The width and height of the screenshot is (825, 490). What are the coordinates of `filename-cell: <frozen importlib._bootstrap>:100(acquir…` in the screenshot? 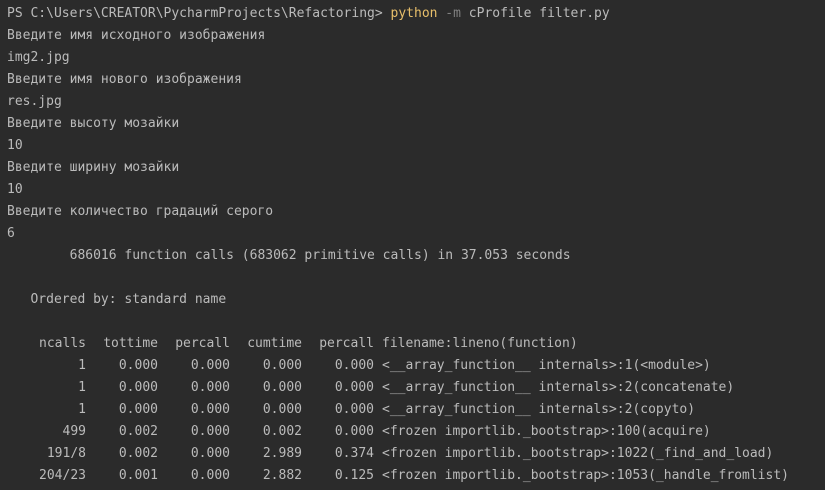 It's located at (546, 431).